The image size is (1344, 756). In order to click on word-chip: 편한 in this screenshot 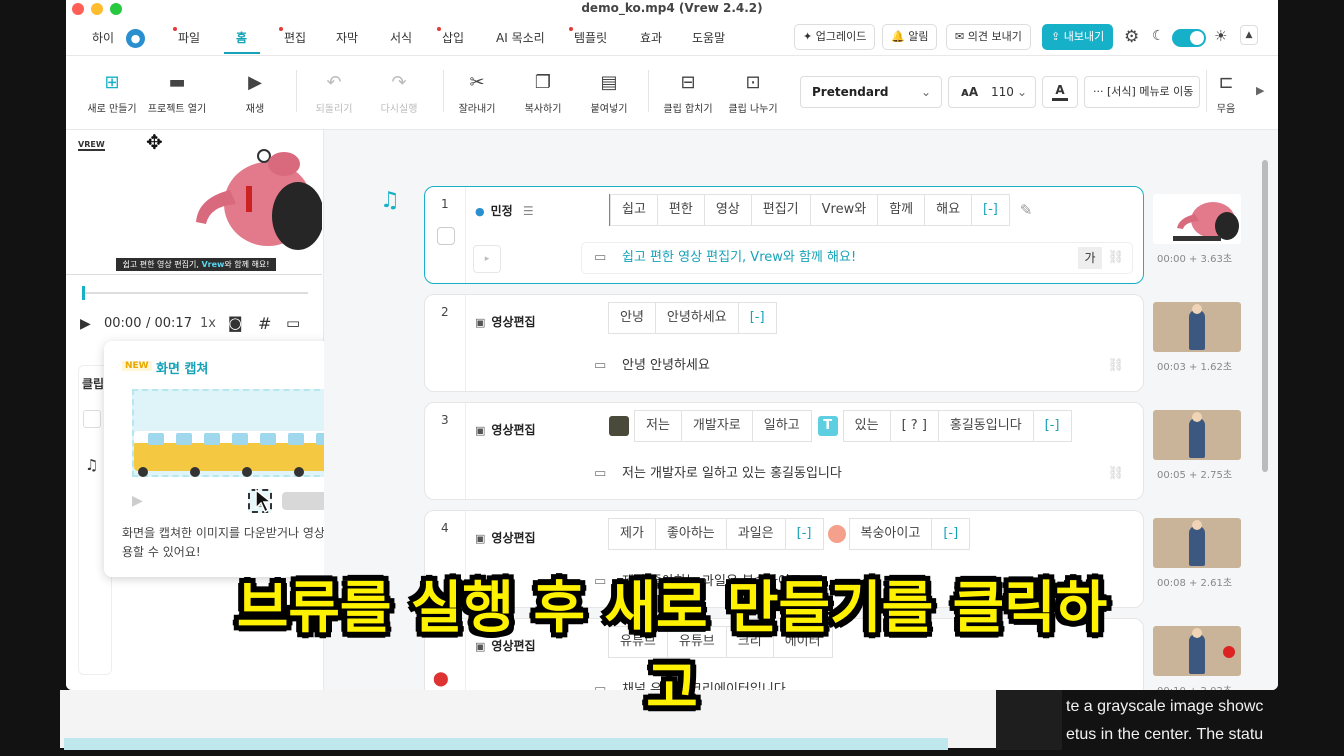, I will do `click(680, 210)`.